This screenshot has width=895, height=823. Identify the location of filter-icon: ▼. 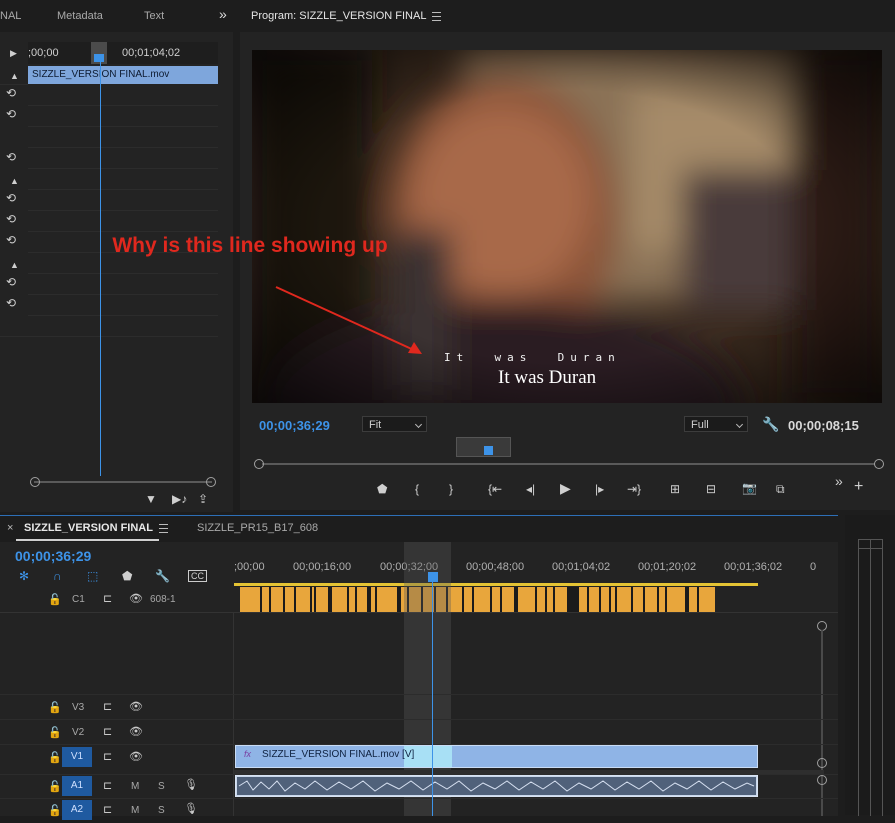
(151, 499).